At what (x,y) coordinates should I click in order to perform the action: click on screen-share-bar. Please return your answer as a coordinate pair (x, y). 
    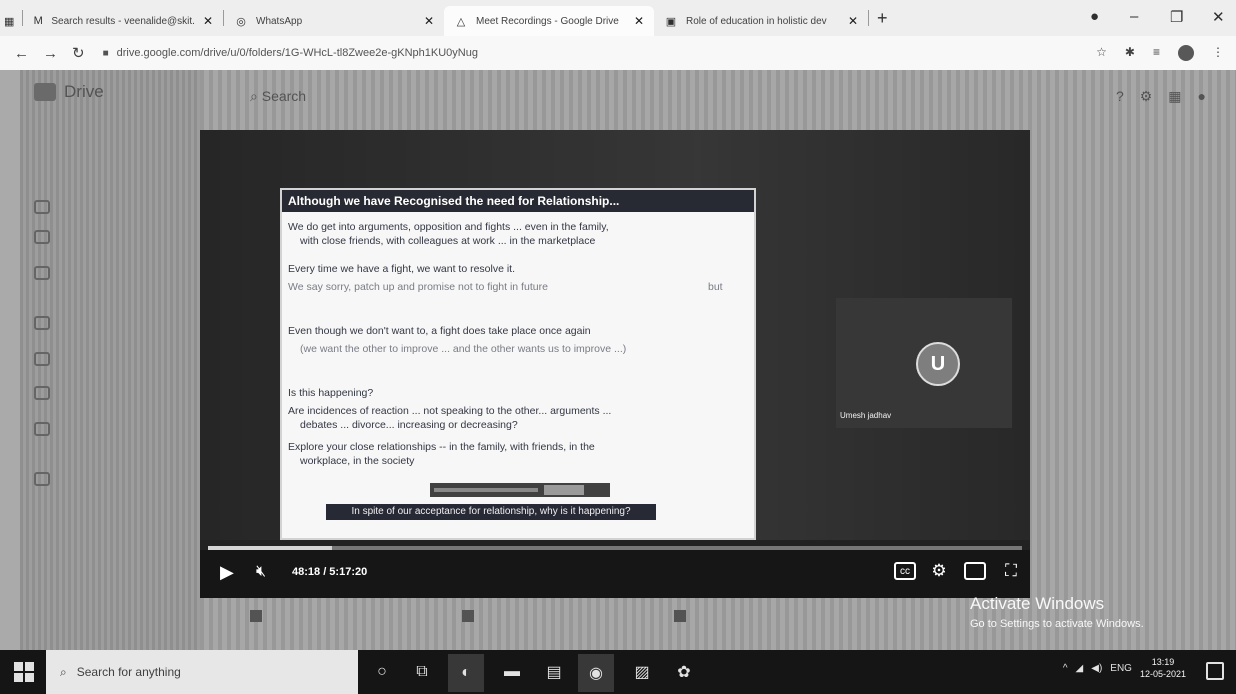
    Looking at the image, I should click on (520, 490).